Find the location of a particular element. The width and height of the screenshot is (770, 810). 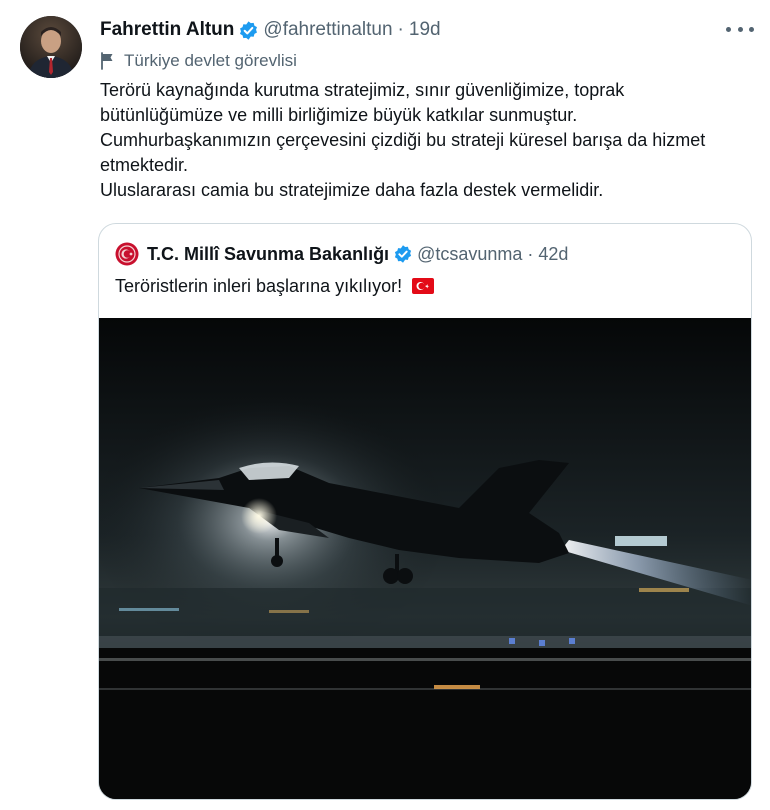

tweet-header: Fahrettin Altun @fahrettinaltun · 19d is located at coordinates (270, 30).